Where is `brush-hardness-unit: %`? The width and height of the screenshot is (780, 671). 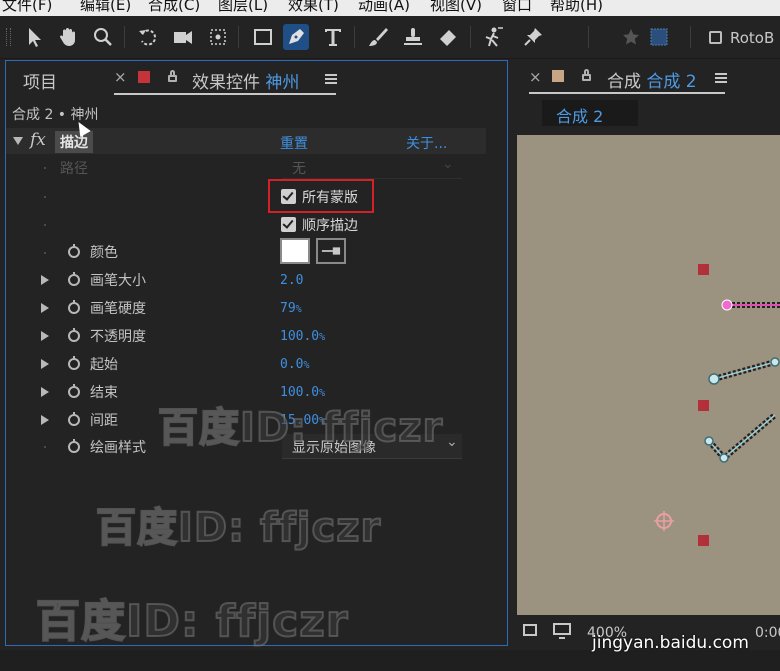
brush-hardness-unit: % is located at coordinates (298, 309).